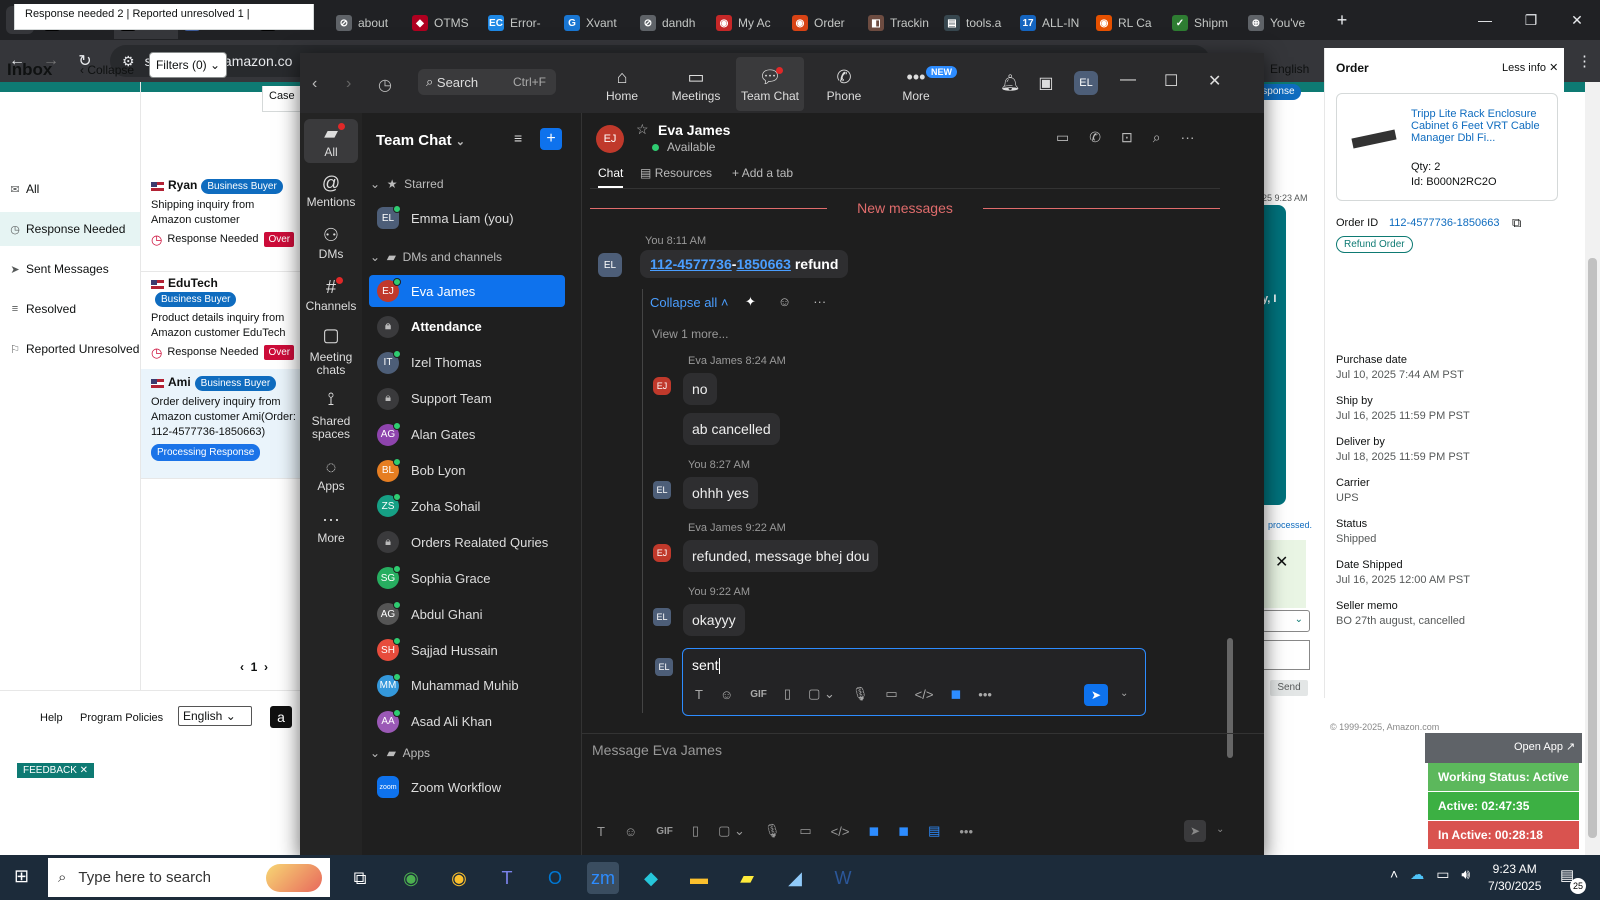 This screenshot has height=900, width=1600. Describe the element at coordinates (1095, 137) in the screenshot. I see `phone-call-icon: ✆` at that location.